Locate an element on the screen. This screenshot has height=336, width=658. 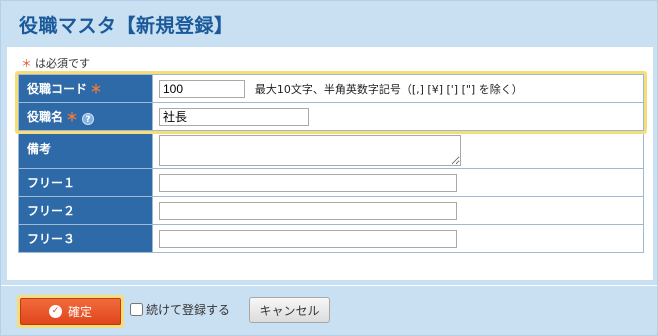
free3-cell is located at coordinates (398, 238).